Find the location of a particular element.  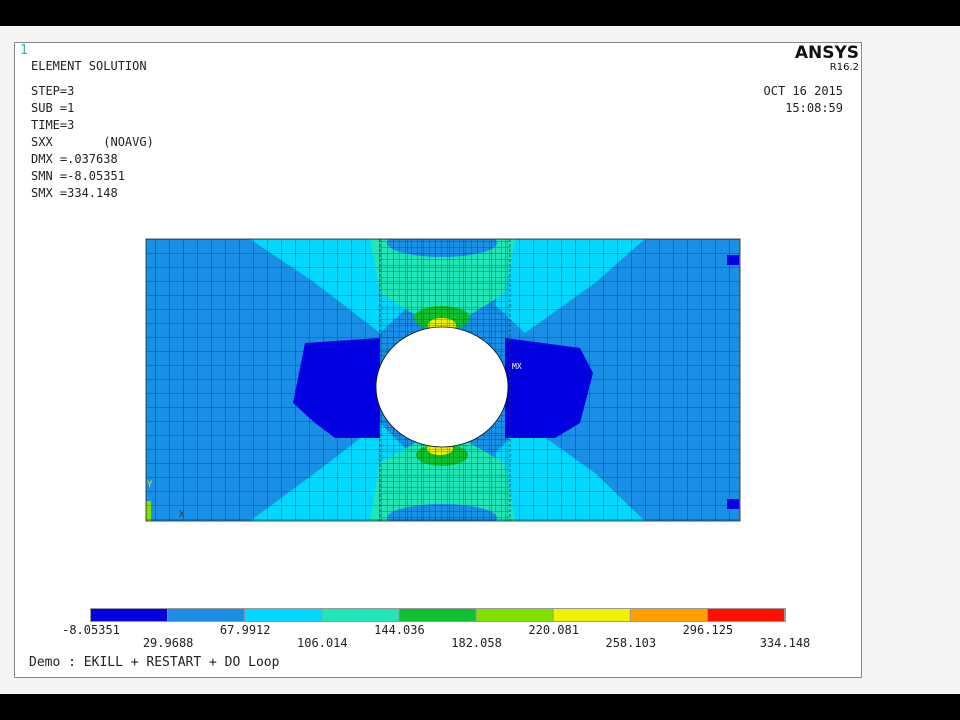

legend-label: 296.125 is located at coordinates (708, 630).